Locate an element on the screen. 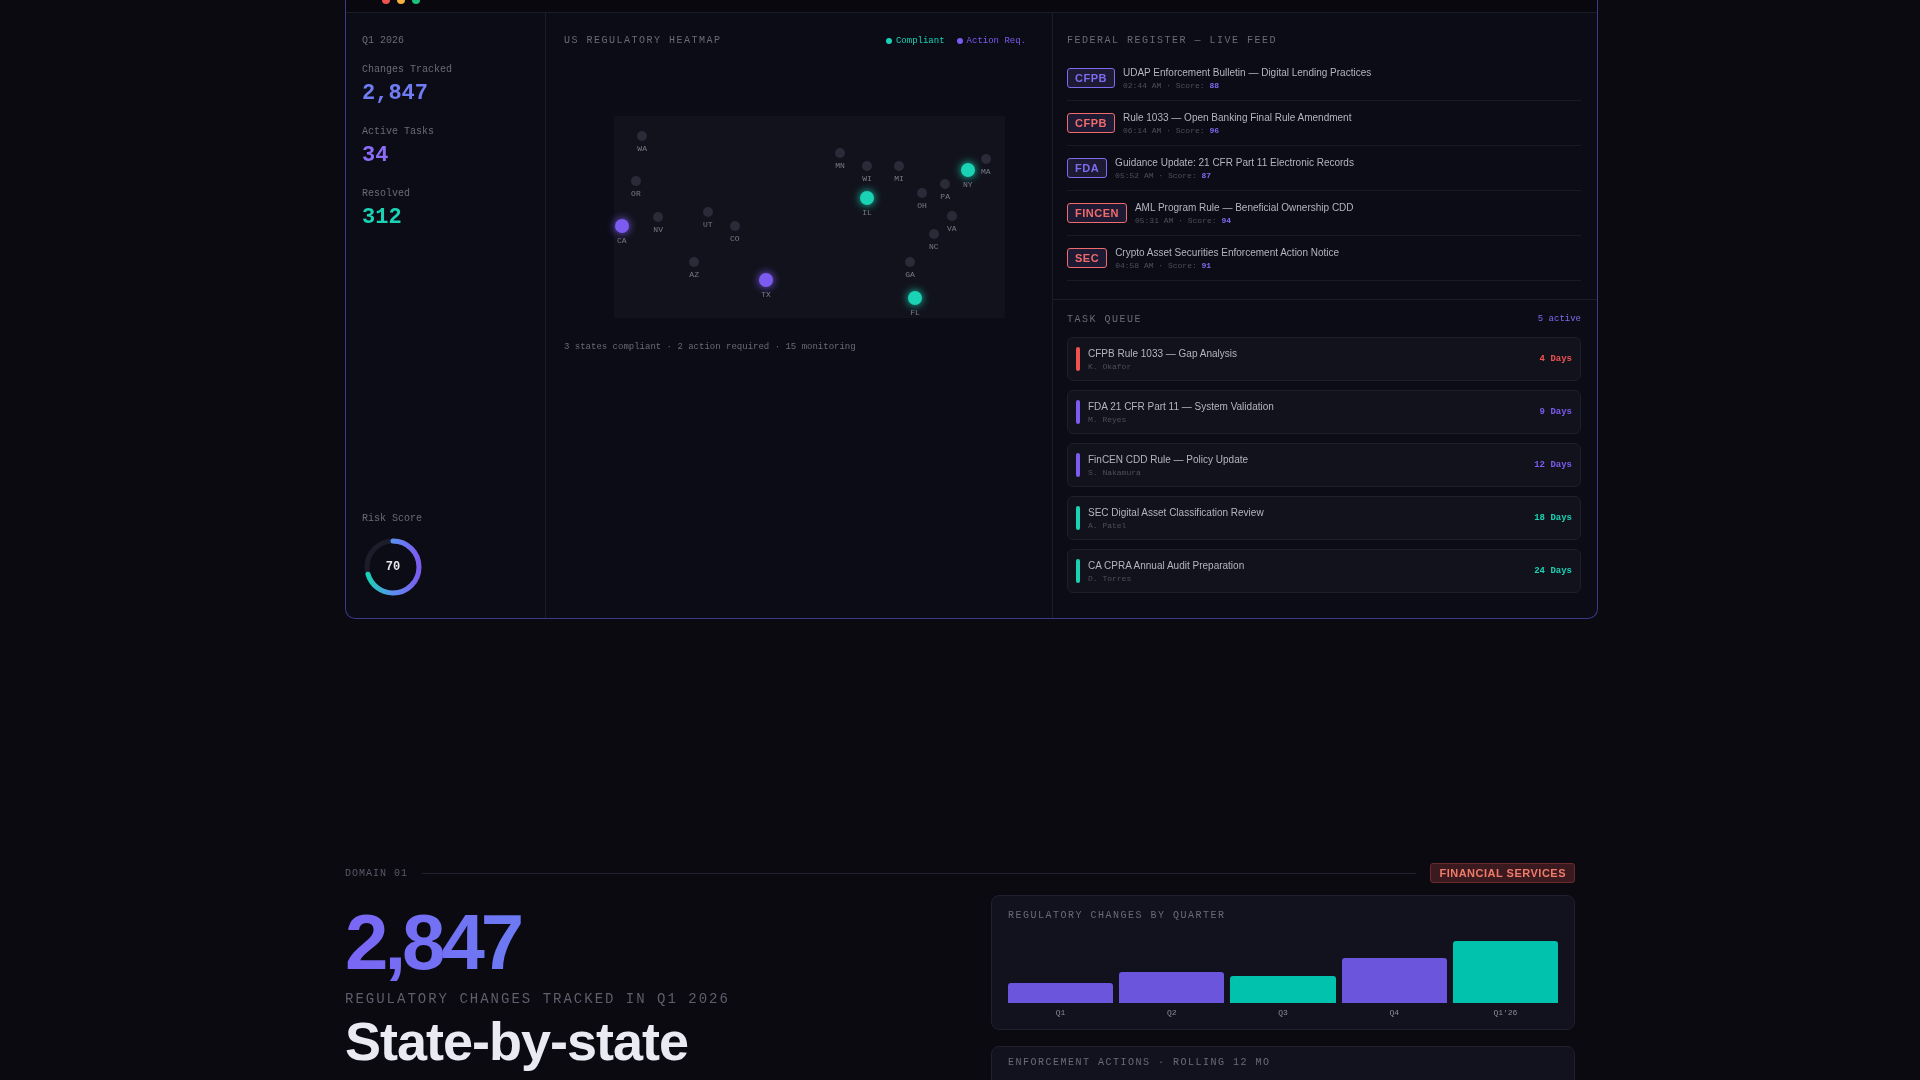 This screenshot has width=1920, height=1080. feed-item-title: Rule 1033 — Open Banking Final Rule Amendment is located at coordinates (1237, 117).